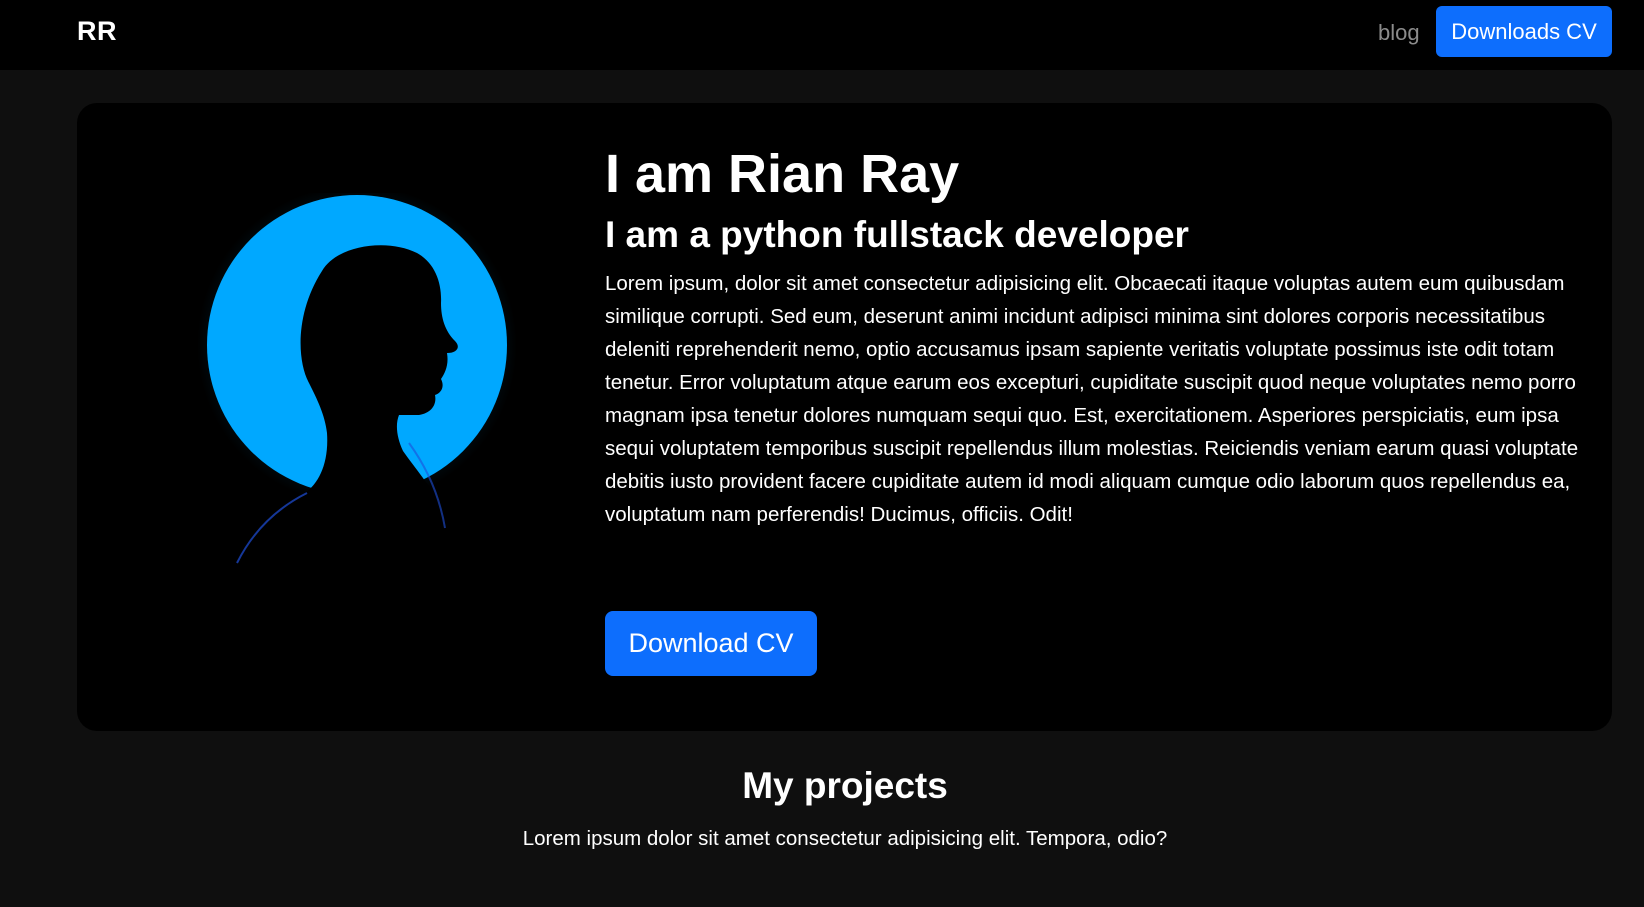 Image resolution: width=1644 pixels, height=907 pixels. Describe the element at coordinates (897, 234) in the screenshot. I see `hero-subtitle: I am a python fullstack developer` at that location.